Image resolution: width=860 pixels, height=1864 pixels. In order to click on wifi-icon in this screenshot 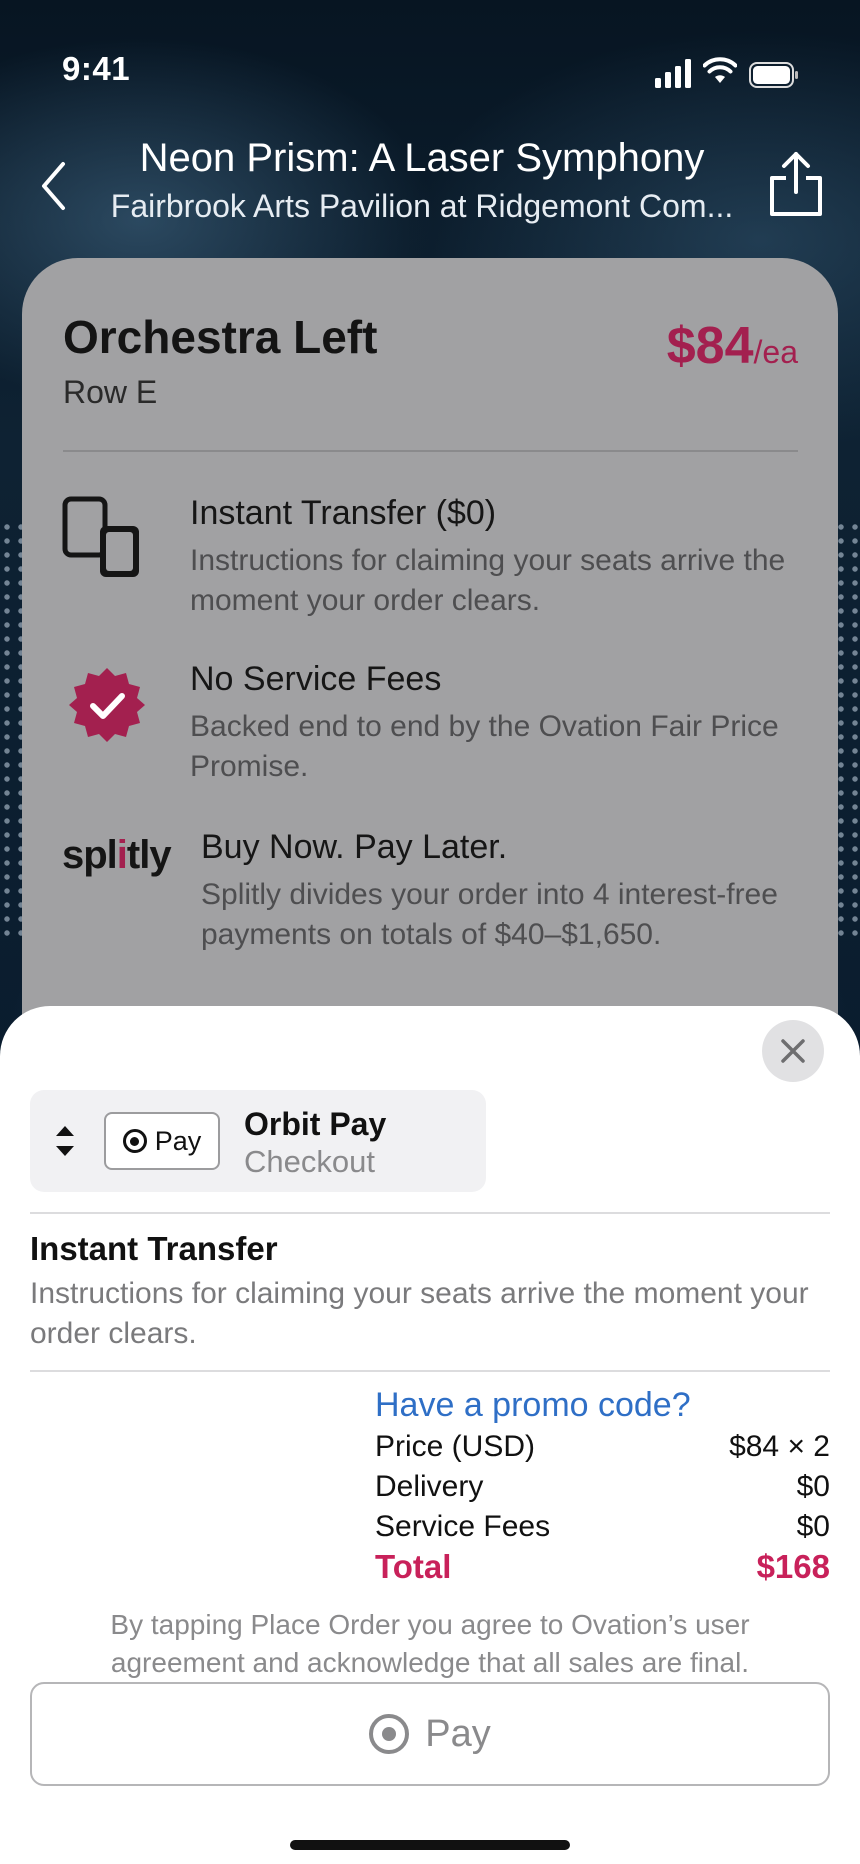, I will do `click(720, 70)`.